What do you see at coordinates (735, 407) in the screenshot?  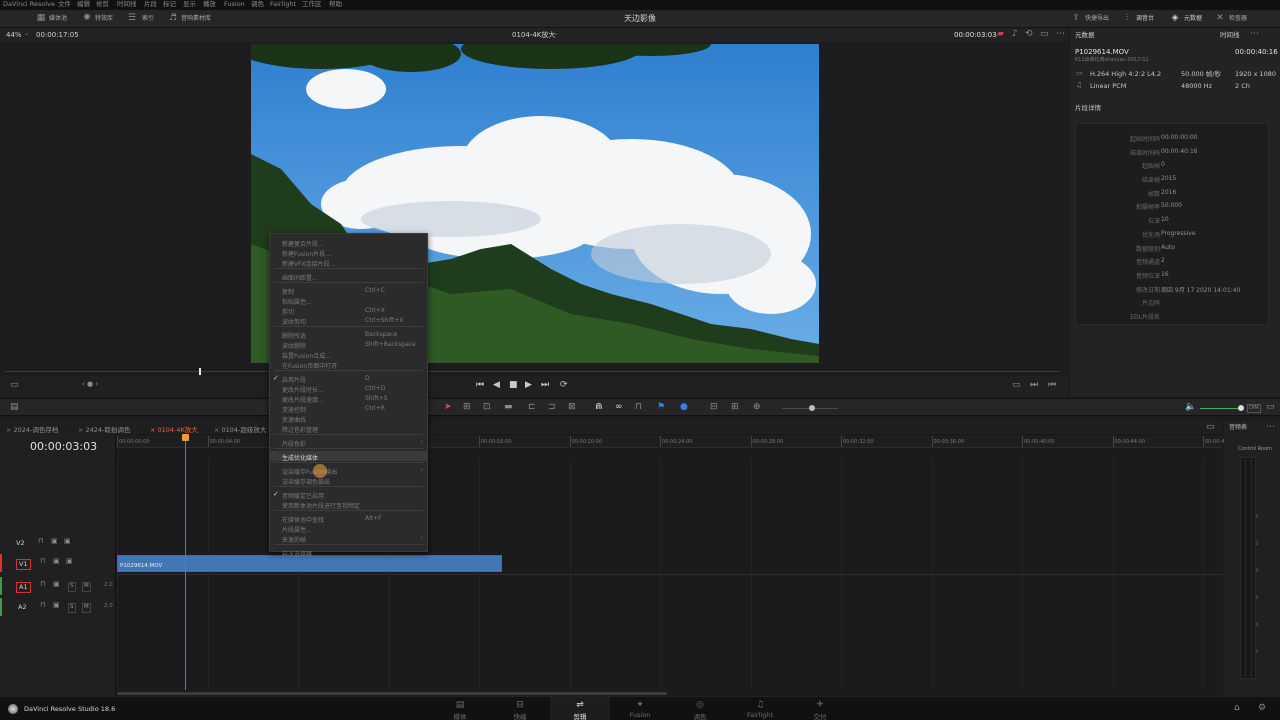 I see `zoom-detail-icon: ⊞` at bounding box center [735, 407].